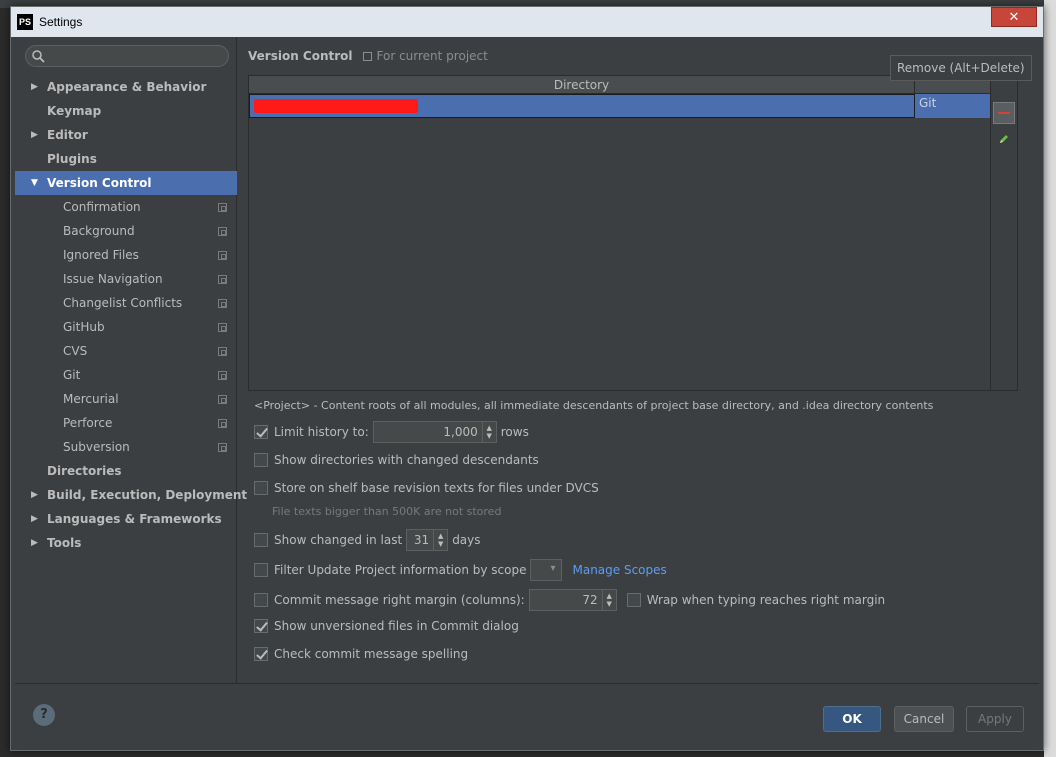 This screenshot has height=757, width=1056. Describe the element at coordinates (546, 570) in the screenshot. I see `scope-combobox` at that location.